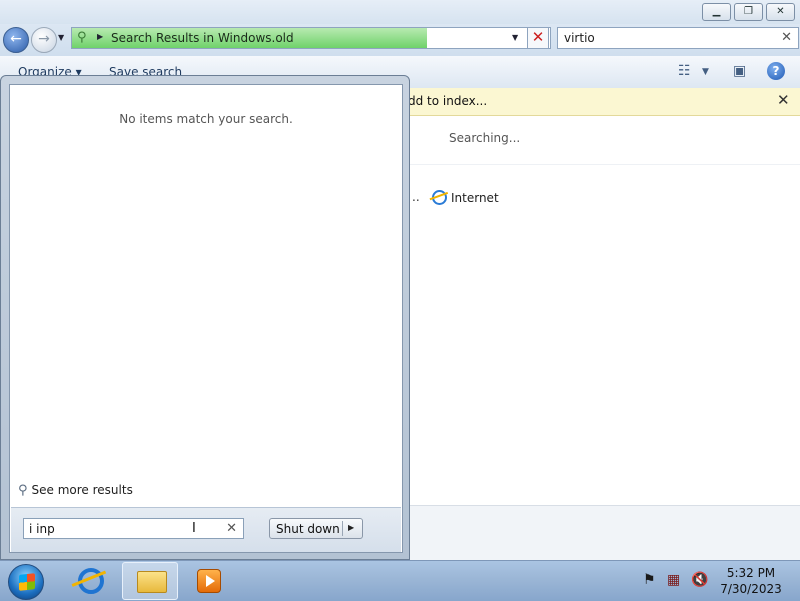 The height and width of the screenshot is (601, 800). Describe the element at coordinates (605, 164) in the screenshot. I see `divider` at that location.